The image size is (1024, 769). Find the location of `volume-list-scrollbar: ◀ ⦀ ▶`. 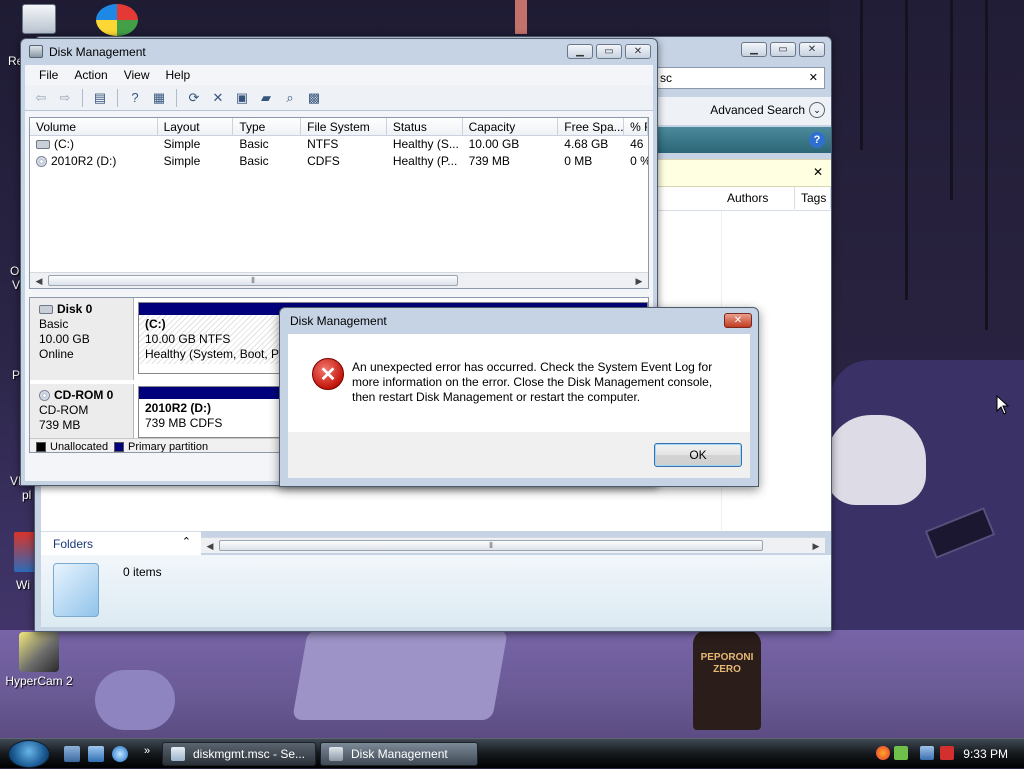

volume-list-scrollbar: ◀ ⦀ ▶ is located at coordinates (339, 280).